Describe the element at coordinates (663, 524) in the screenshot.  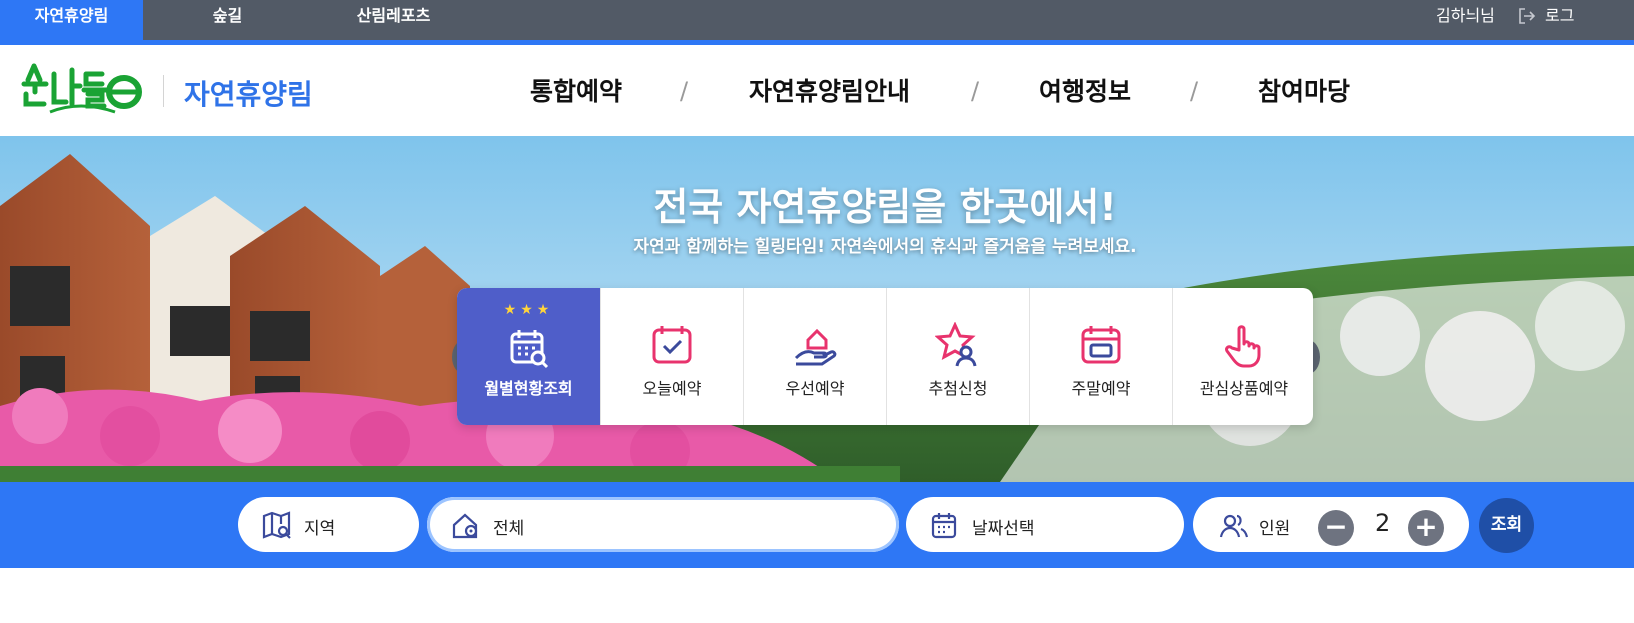
I see `facility-select: 전체` at that location.